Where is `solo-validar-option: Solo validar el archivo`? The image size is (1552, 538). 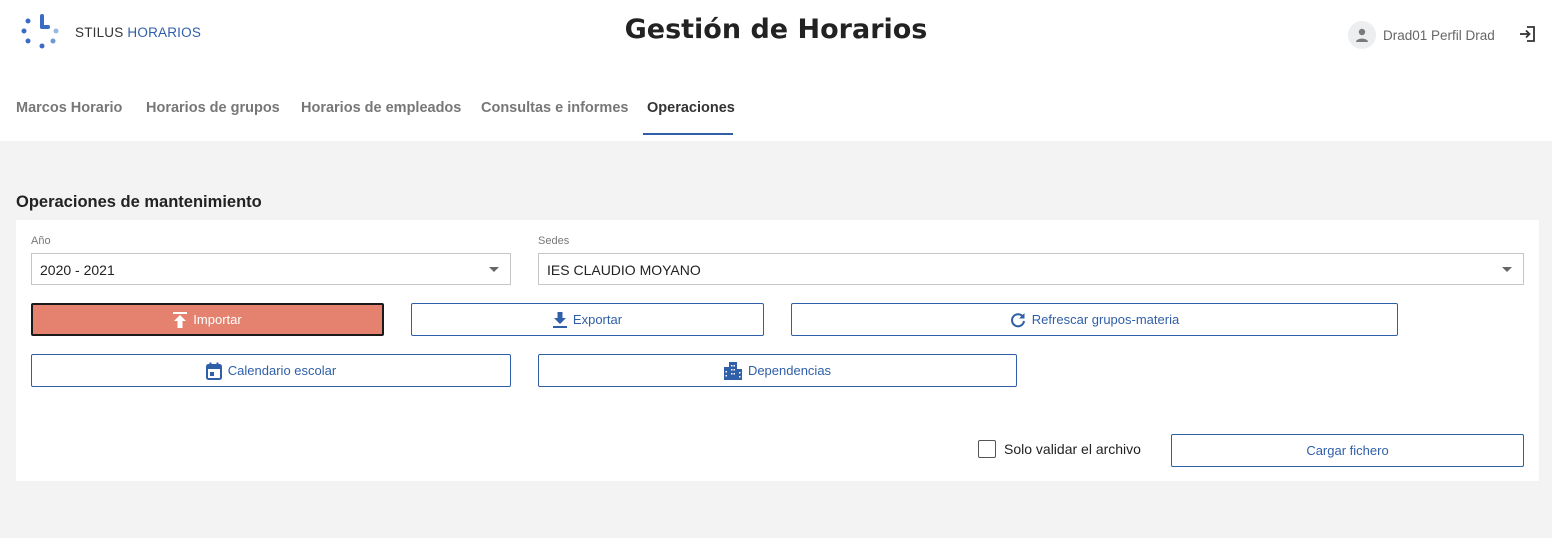 solo-validar-option: Solo validar el archivo is located at coordinates (1059, 449).